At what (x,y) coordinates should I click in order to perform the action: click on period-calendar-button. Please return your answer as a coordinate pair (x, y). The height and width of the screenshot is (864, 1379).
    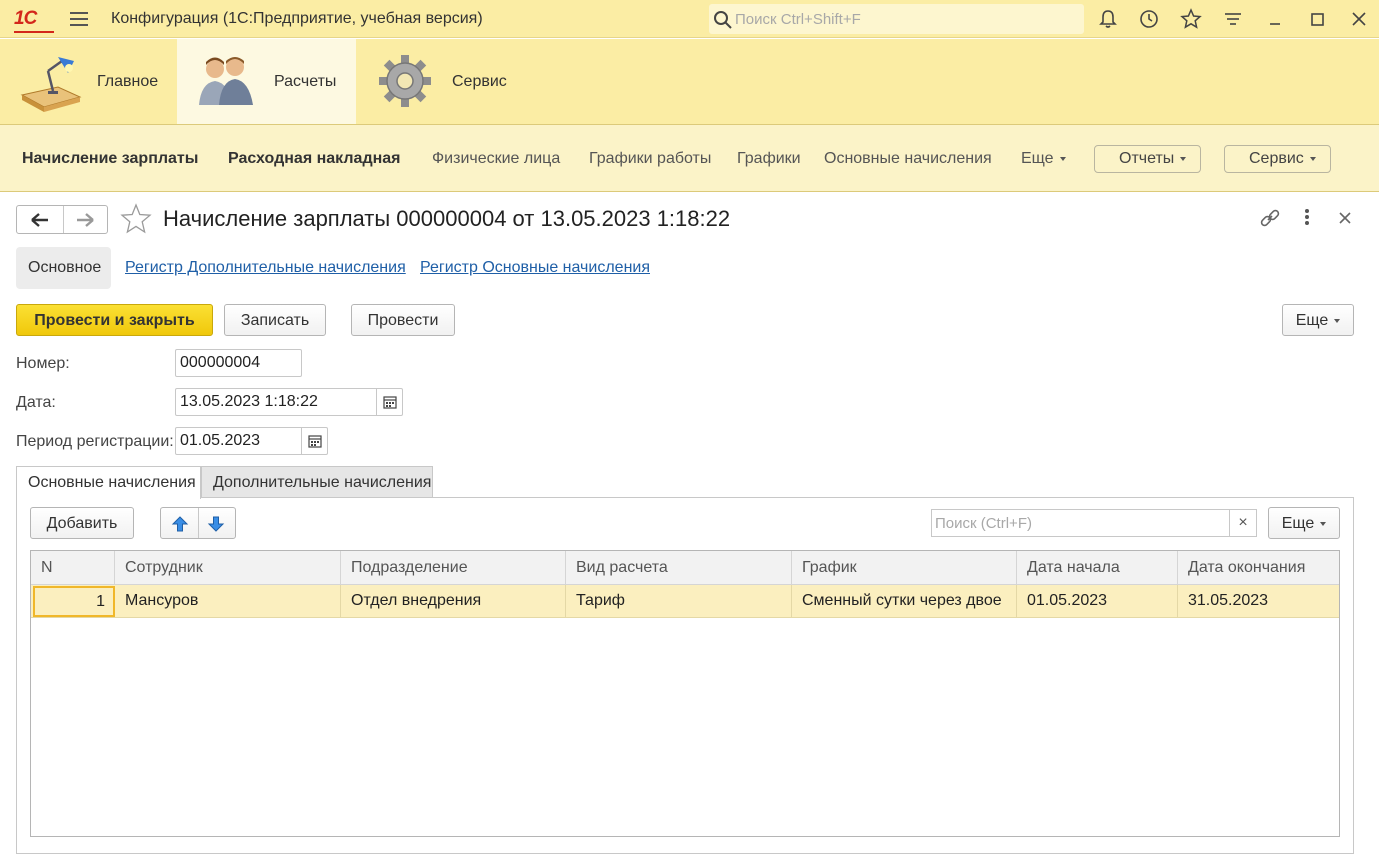
    Looking at the image, I should click on (314, 441).